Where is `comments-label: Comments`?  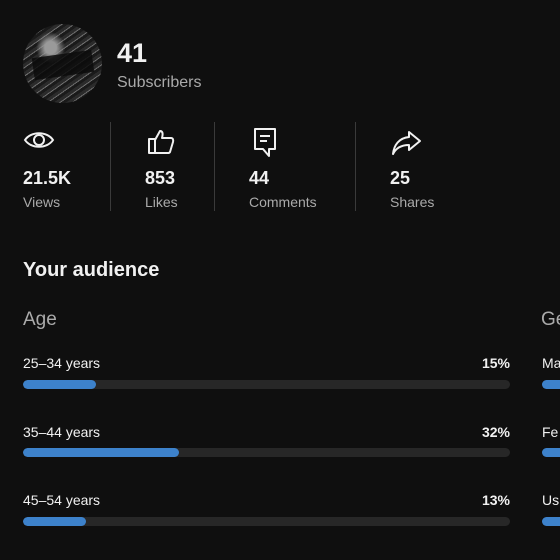 comments-label: Comments is located at coordinates (283, 202).